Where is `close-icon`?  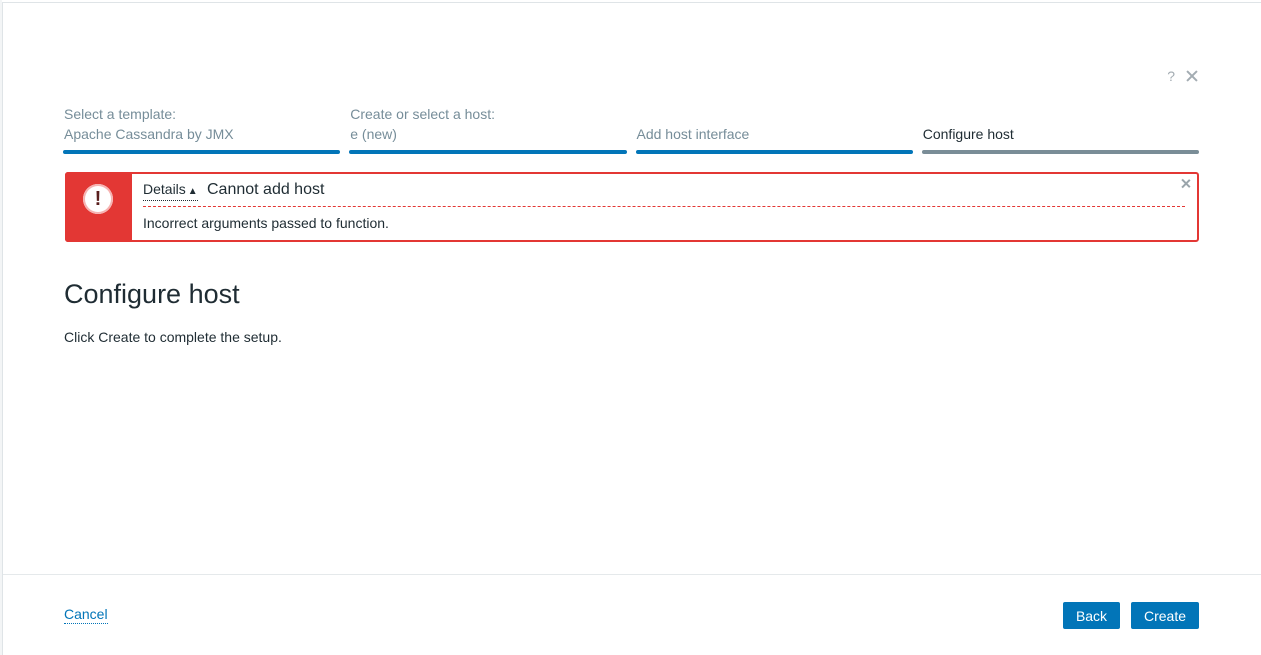 close-icon is located at coordinates (1192, 76).